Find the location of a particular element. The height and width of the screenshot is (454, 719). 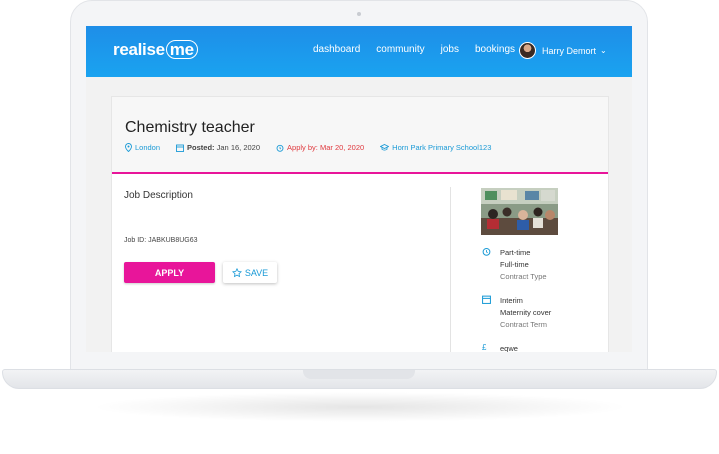

save-button: SAVE is located at coordinates (250, 272).